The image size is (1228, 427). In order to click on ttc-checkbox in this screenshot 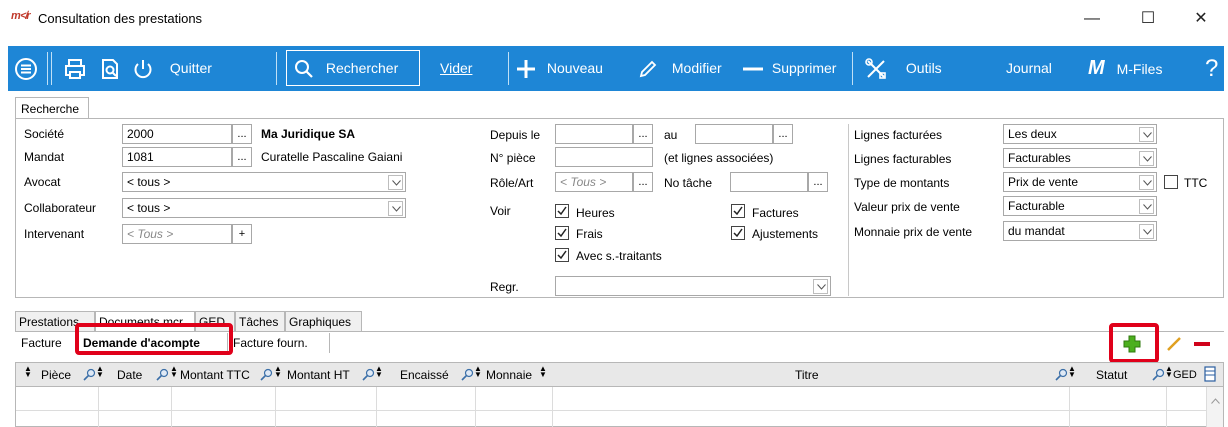, I will do `click(1171, 182)`.